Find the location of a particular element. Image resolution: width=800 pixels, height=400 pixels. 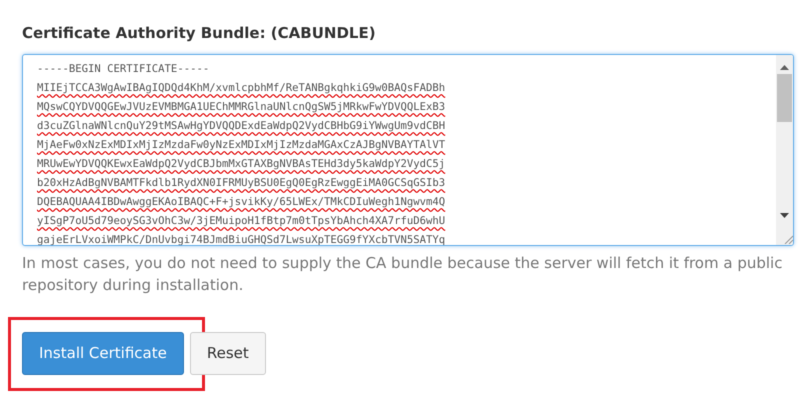

field-label: Certificate Authority Bundle: (CABUNDLE) is located at coordinates (199, 33).